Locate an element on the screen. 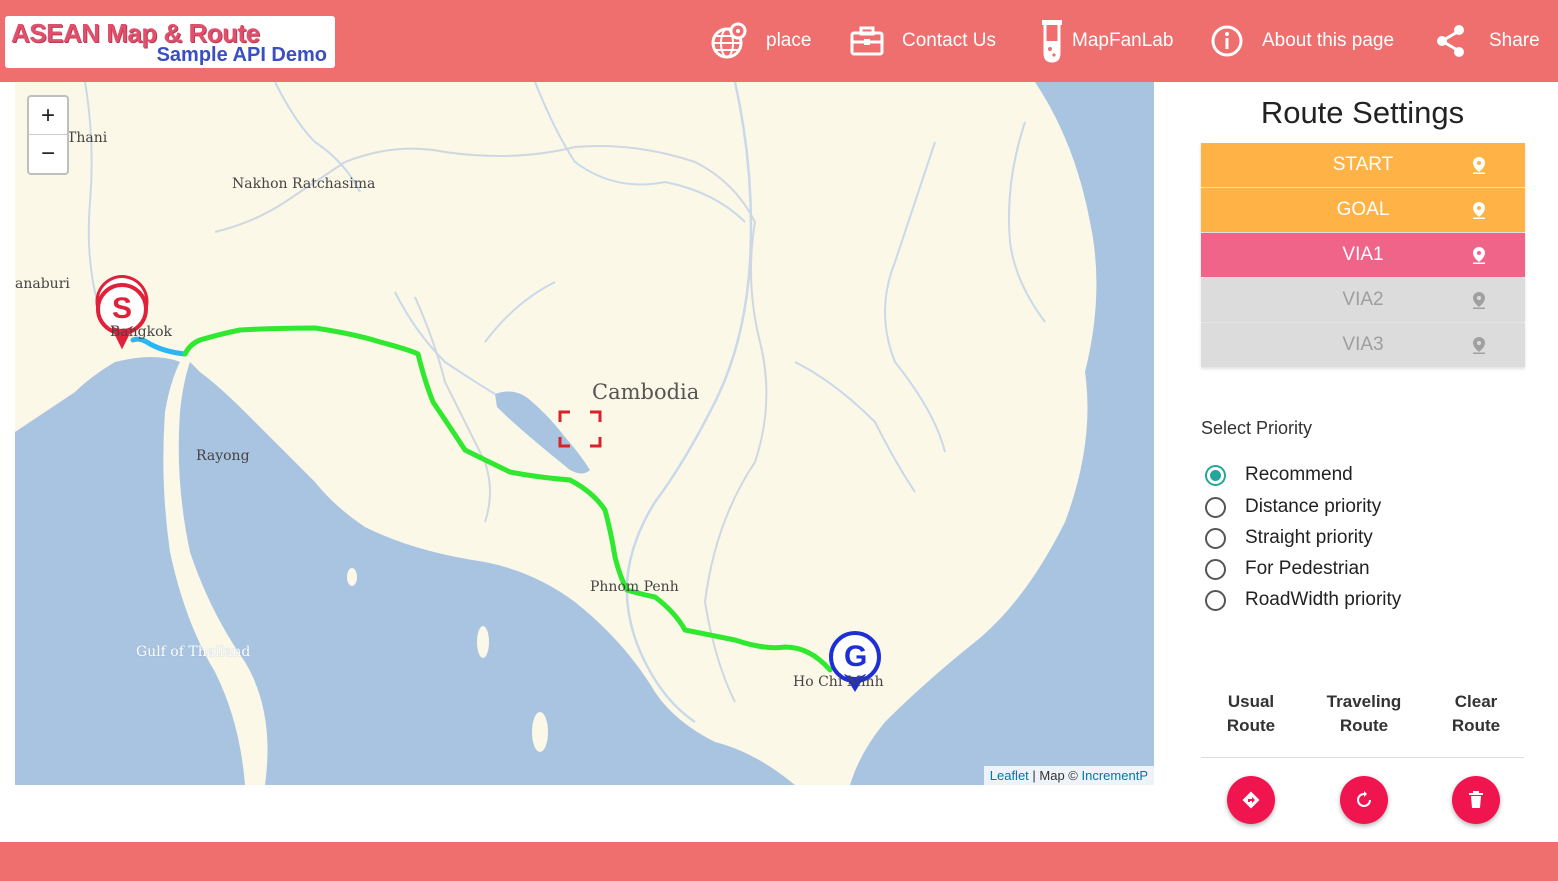  priority-pedestrian: For Pedestrian is located at coordinates (1287, 569).